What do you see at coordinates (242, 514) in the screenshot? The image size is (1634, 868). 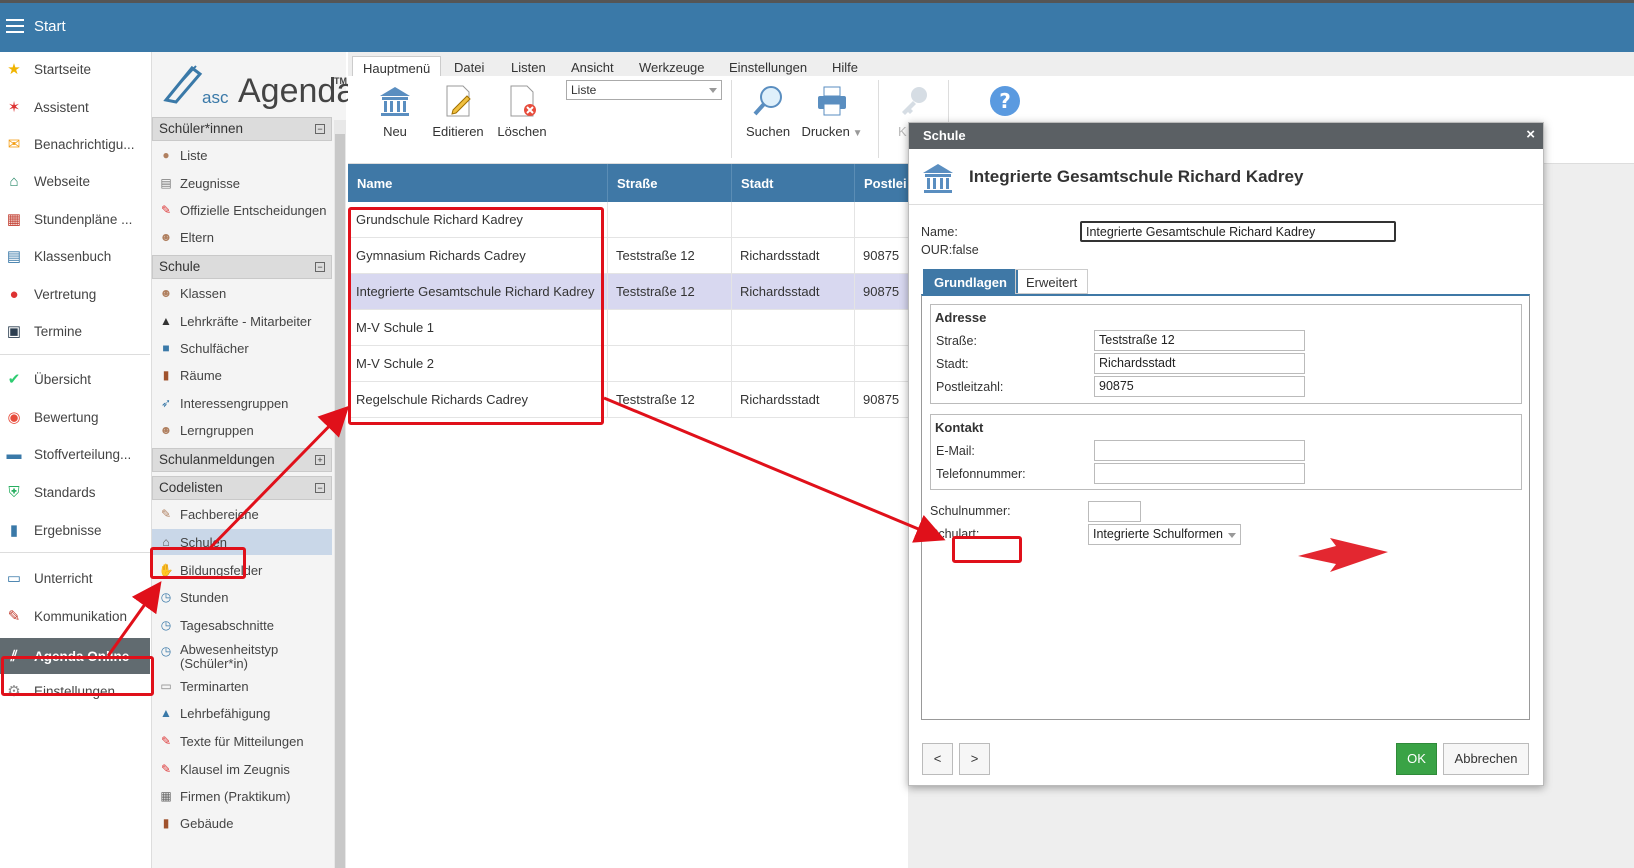 I see `subnav-fachbereiche: ✎ Fachbereiche` at bounding box center [242, 514].